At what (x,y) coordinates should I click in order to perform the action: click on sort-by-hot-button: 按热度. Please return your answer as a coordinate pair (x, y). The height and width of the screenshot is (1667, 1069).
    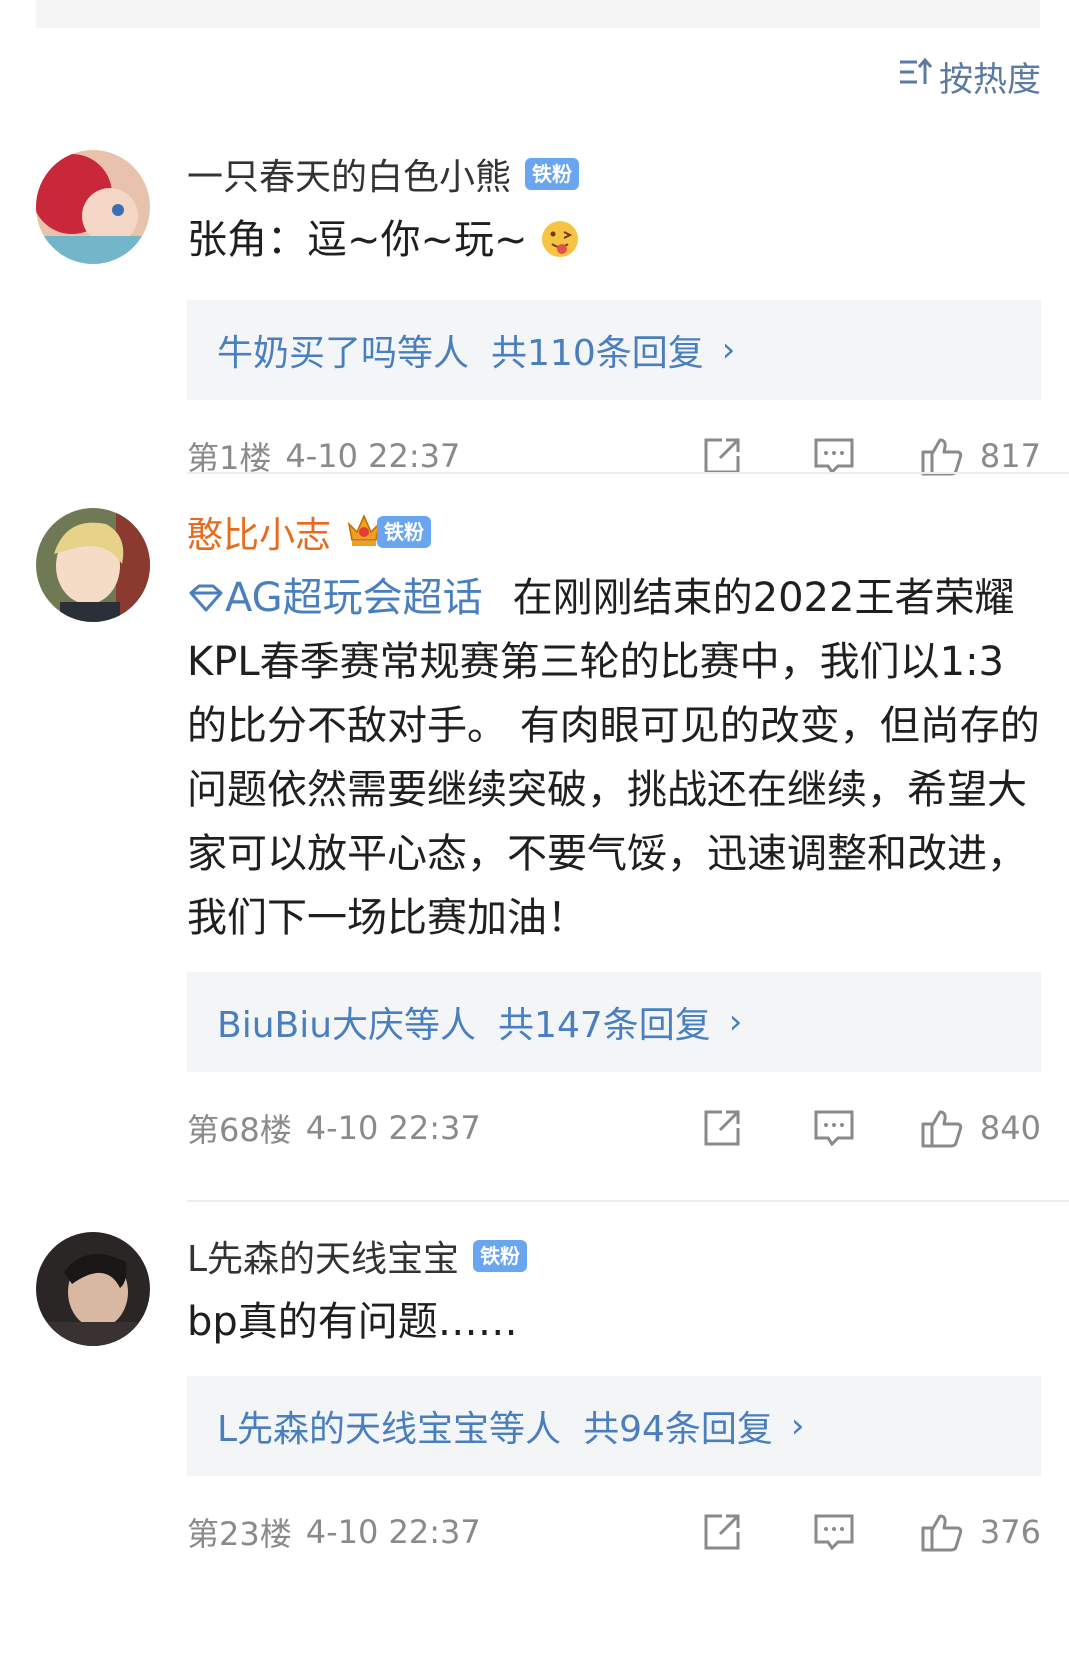
    Looking at the image, I should click on (969, 76).